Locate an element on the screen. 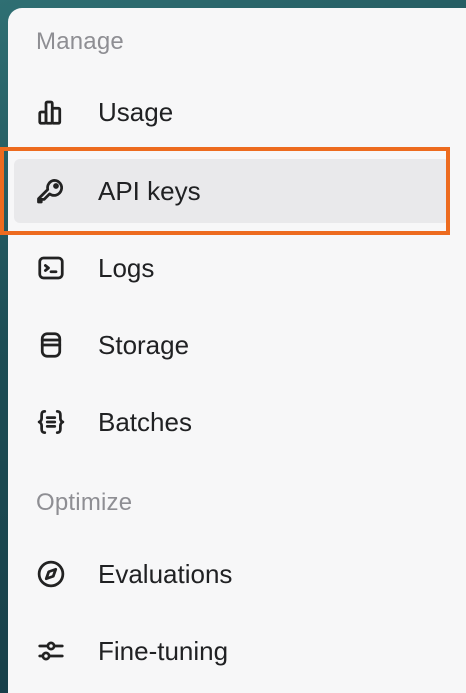  sidebar-item-label: Logs is located at coordinates (126, 267).